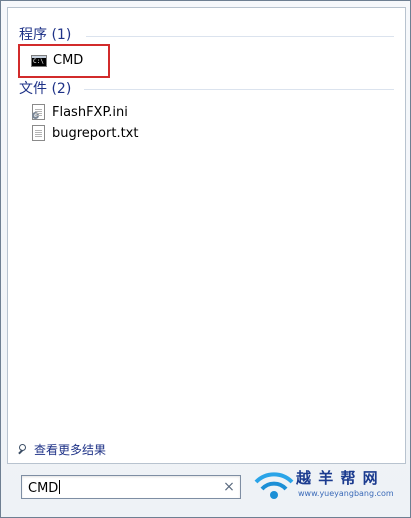  I want to click on see-more-label: 查看更多结果, so click(70, 450).